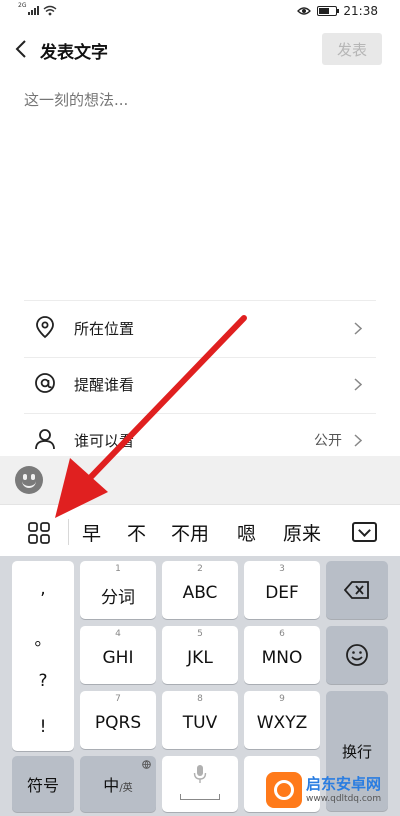 This screenshot has width=400, height=816. Describe the element at coordinates (146, 764) in the screenshot. I see `globe-icon` at that location.